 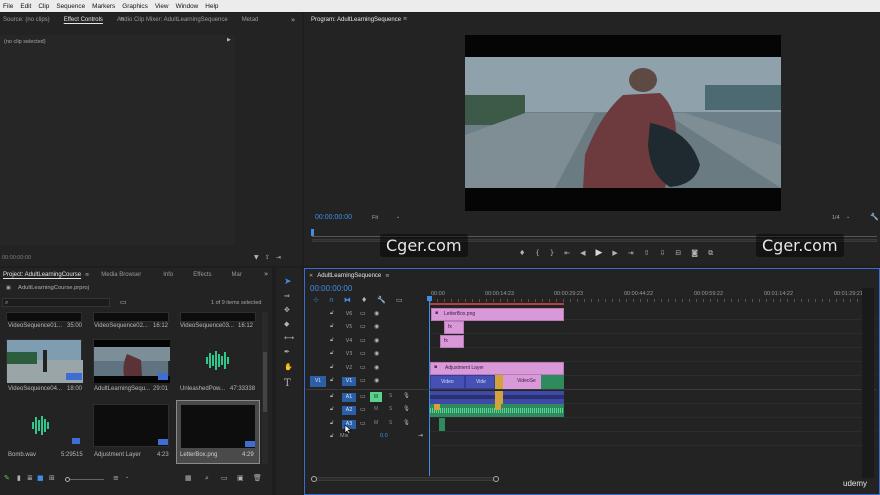 I want to click on clip-v4: fx, so click(x=452, y=341).